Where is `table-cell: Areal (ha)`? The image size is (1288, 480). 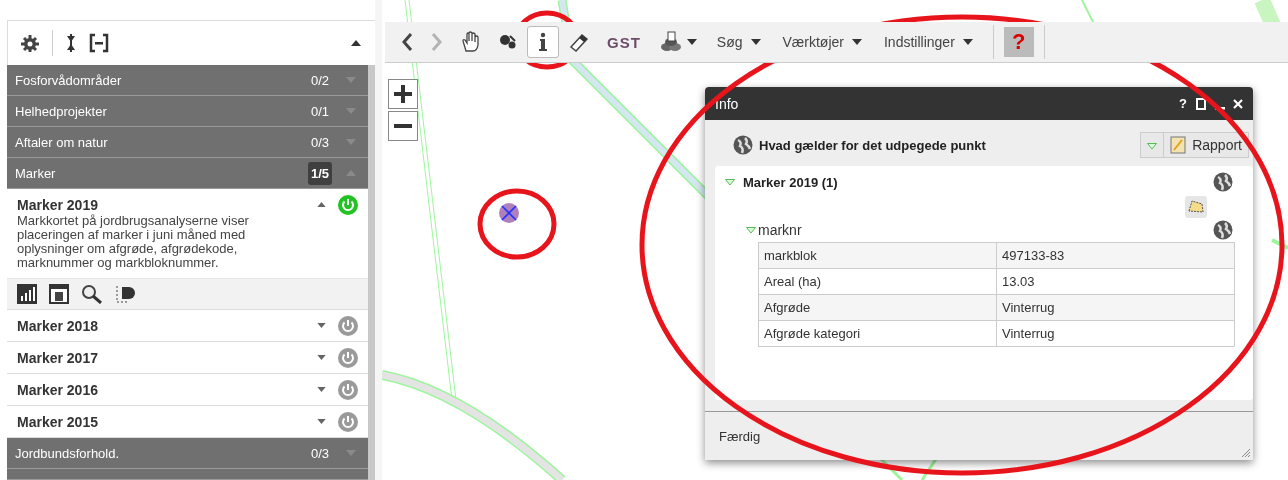
table-cell: Areal (ha) is located at coordinates (877, 281).